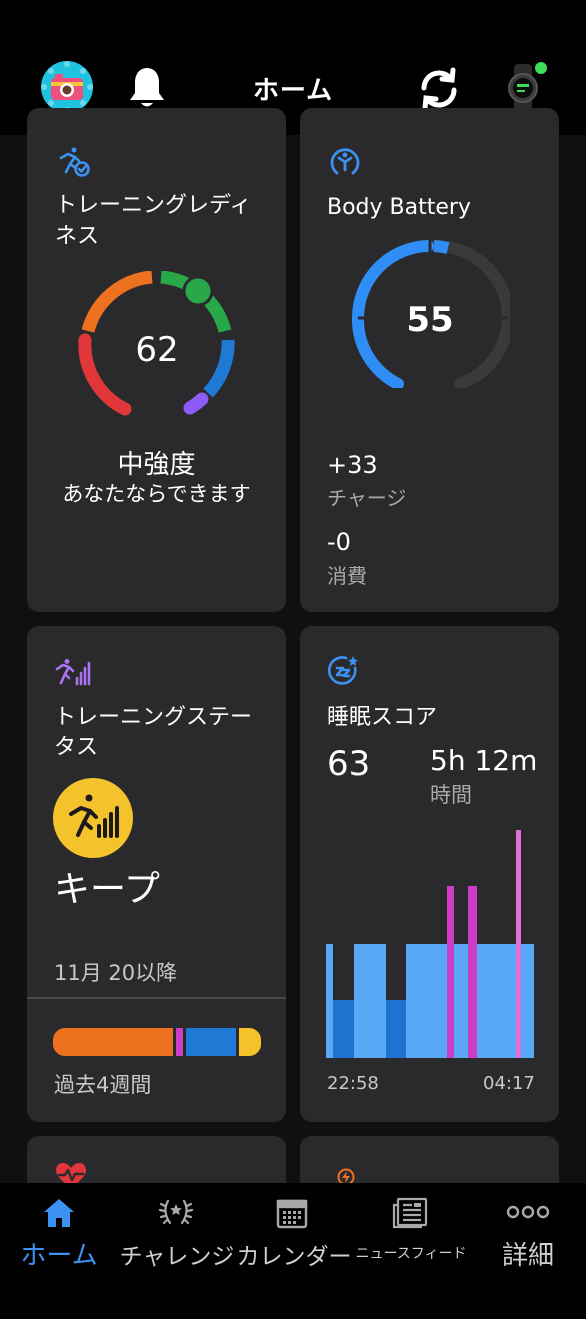 This screenshot has height=1319, width=586. I want to click on charge-label: チャージ, so click(367, 498).